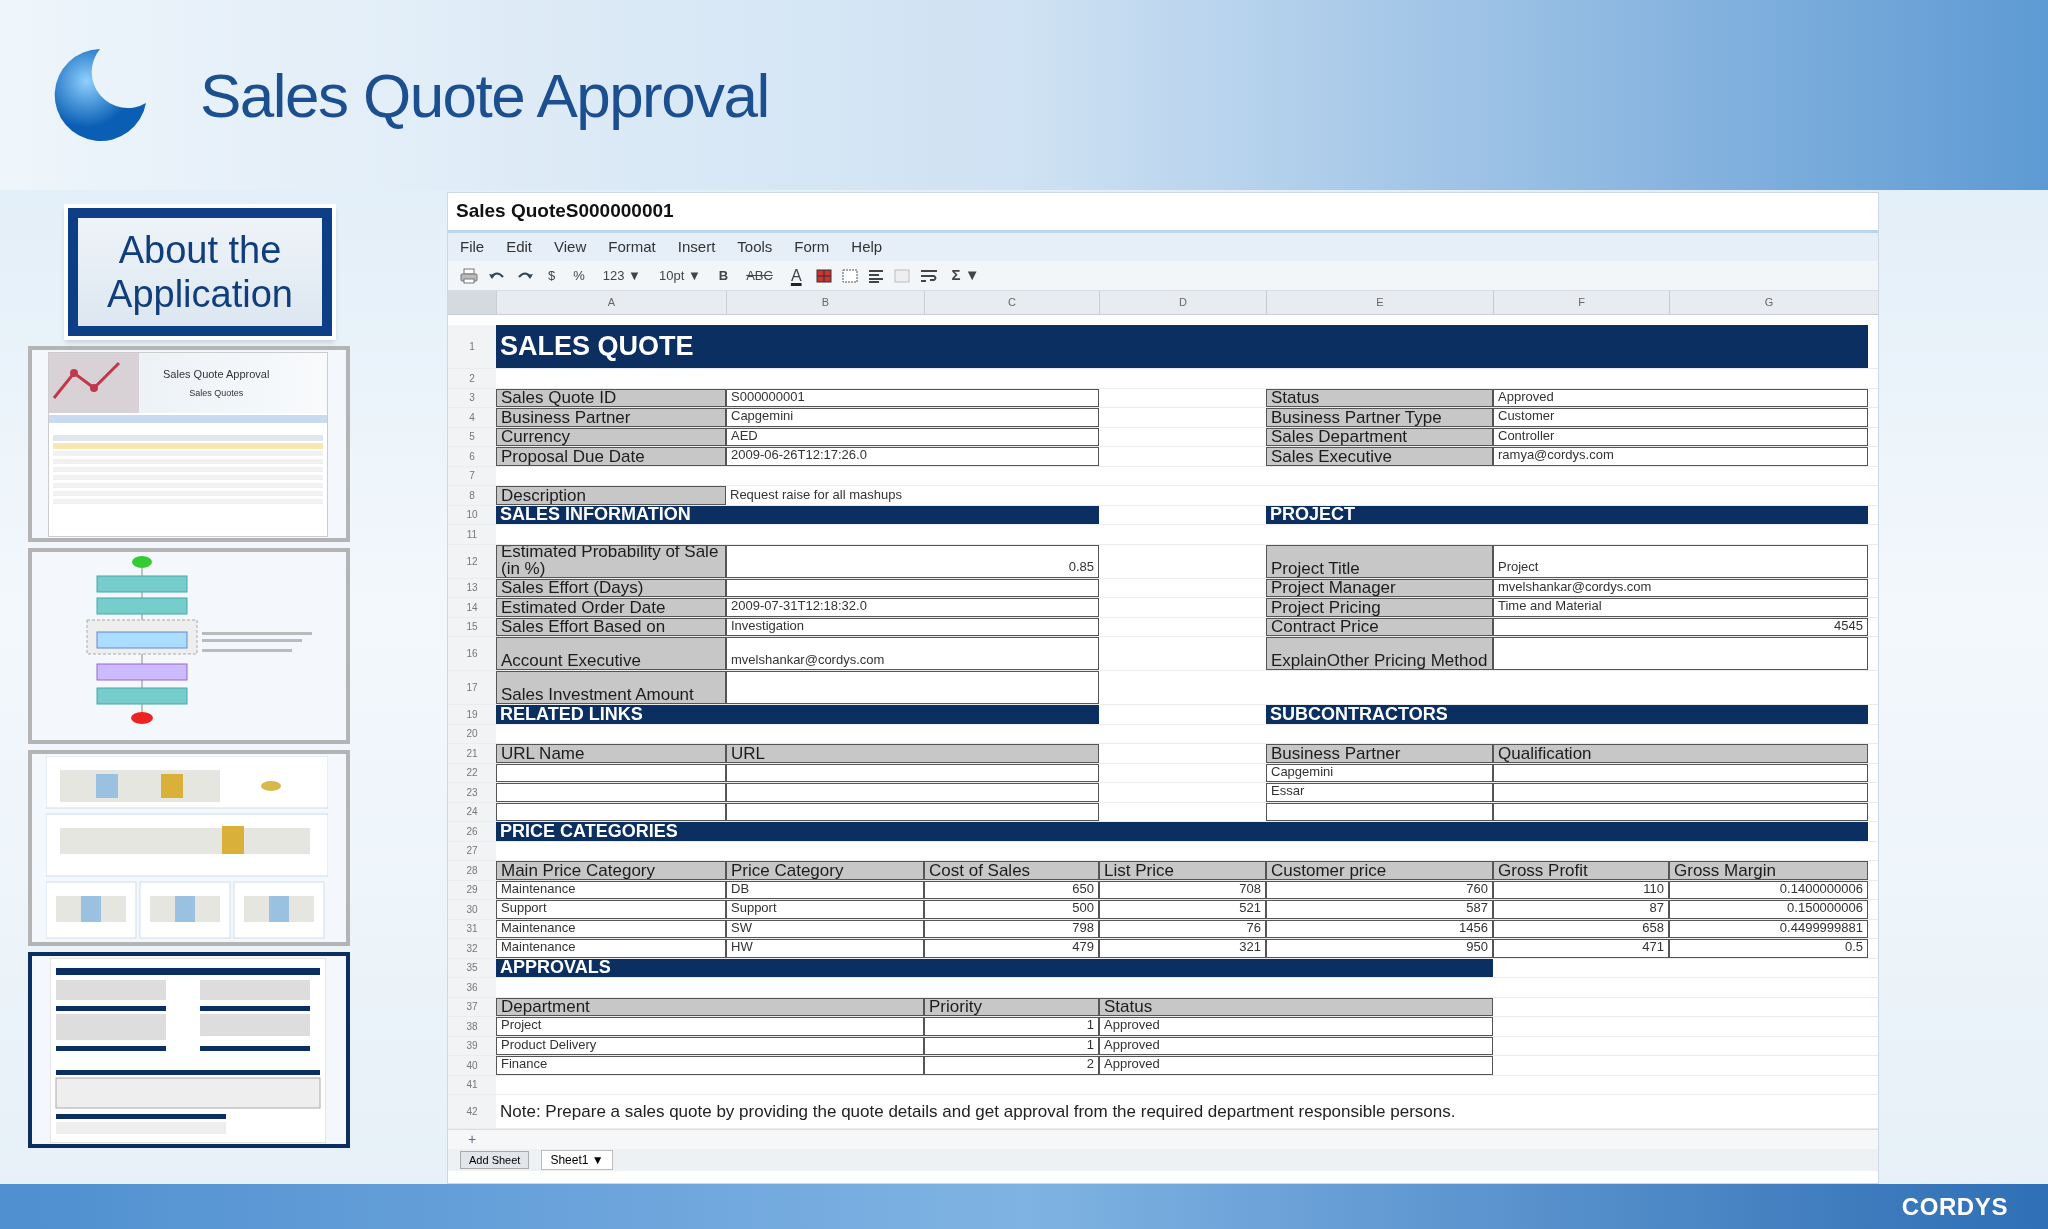  What do you see at coordinates (1182, 870) in the screenshot?
I see `column-header: List Price` at bounding box center [1182, 870].